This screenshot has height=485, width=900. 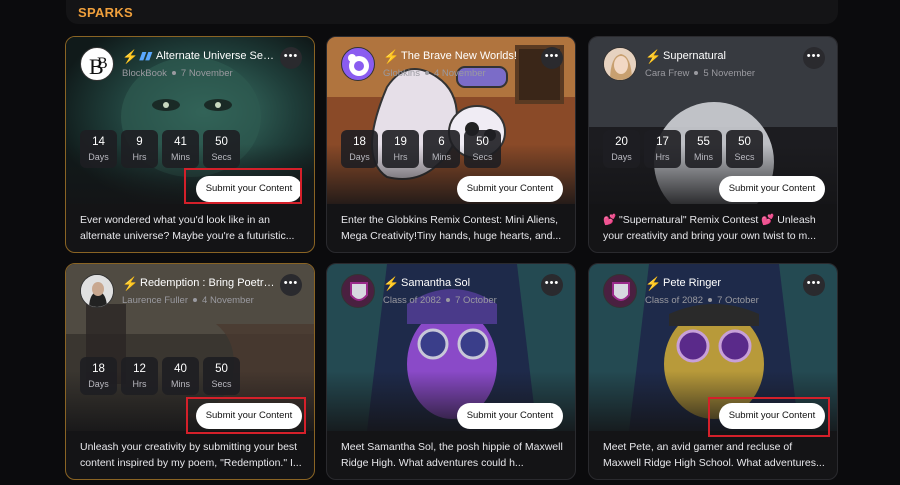 I want to click on countdown-days: 14, so click(x=98, y=142).